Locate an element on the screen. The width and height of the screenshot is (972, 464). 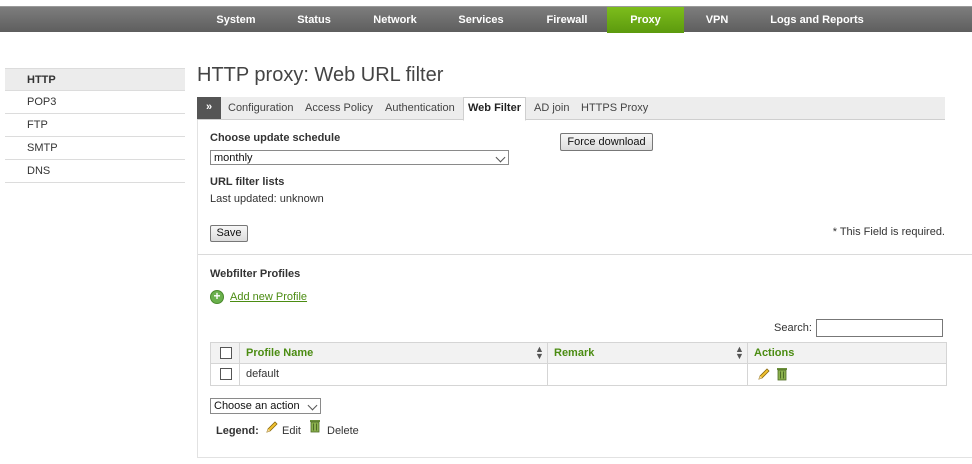
last-updated-text: Last updated: unknown is located at coordinates (267, 199).